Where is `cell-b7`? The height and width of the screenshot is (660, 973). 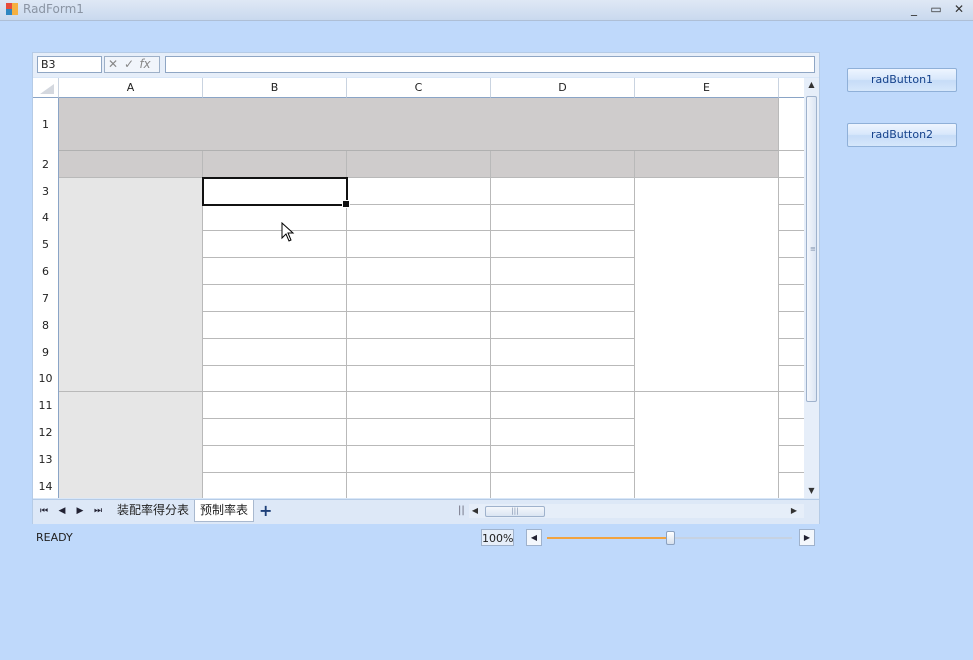 cell-b7 is located at coordinates (275, 298).